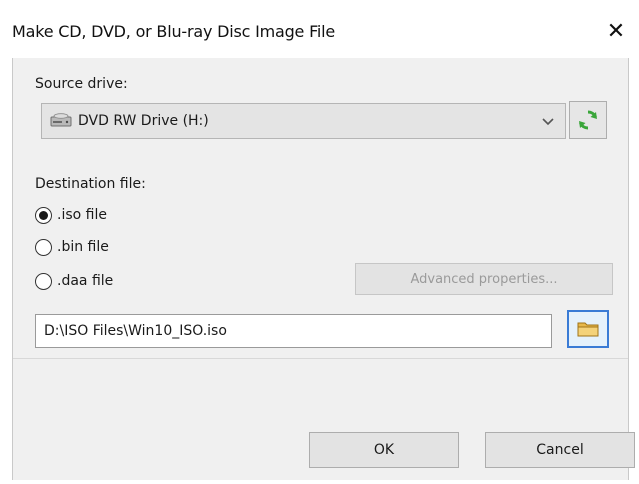 The height and width of the screenshot is (484, 639). Describe the element at coordinates (83, 247) in the screenshot. I see `radio-bin-label: .bin file` at that location.